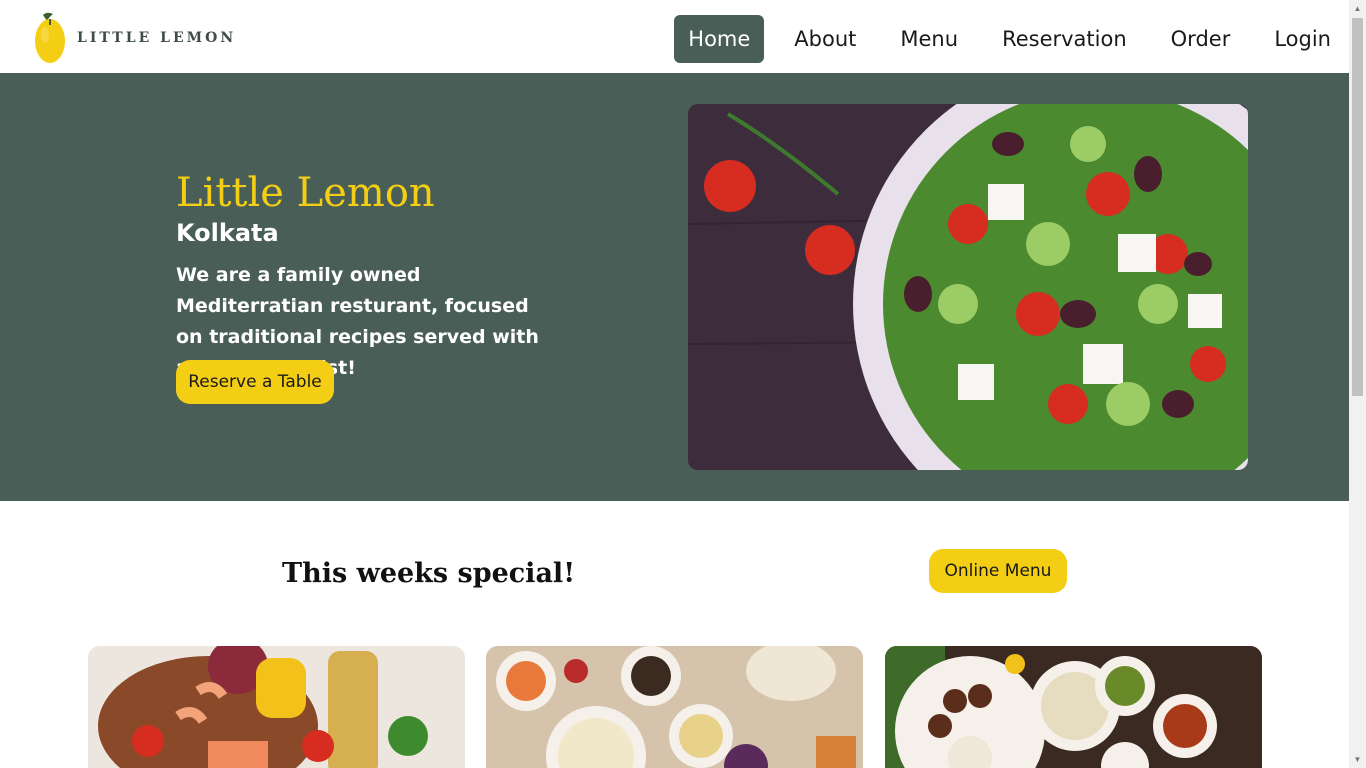  I want to click on specials-title: This weeks special!, so click(429, 573).